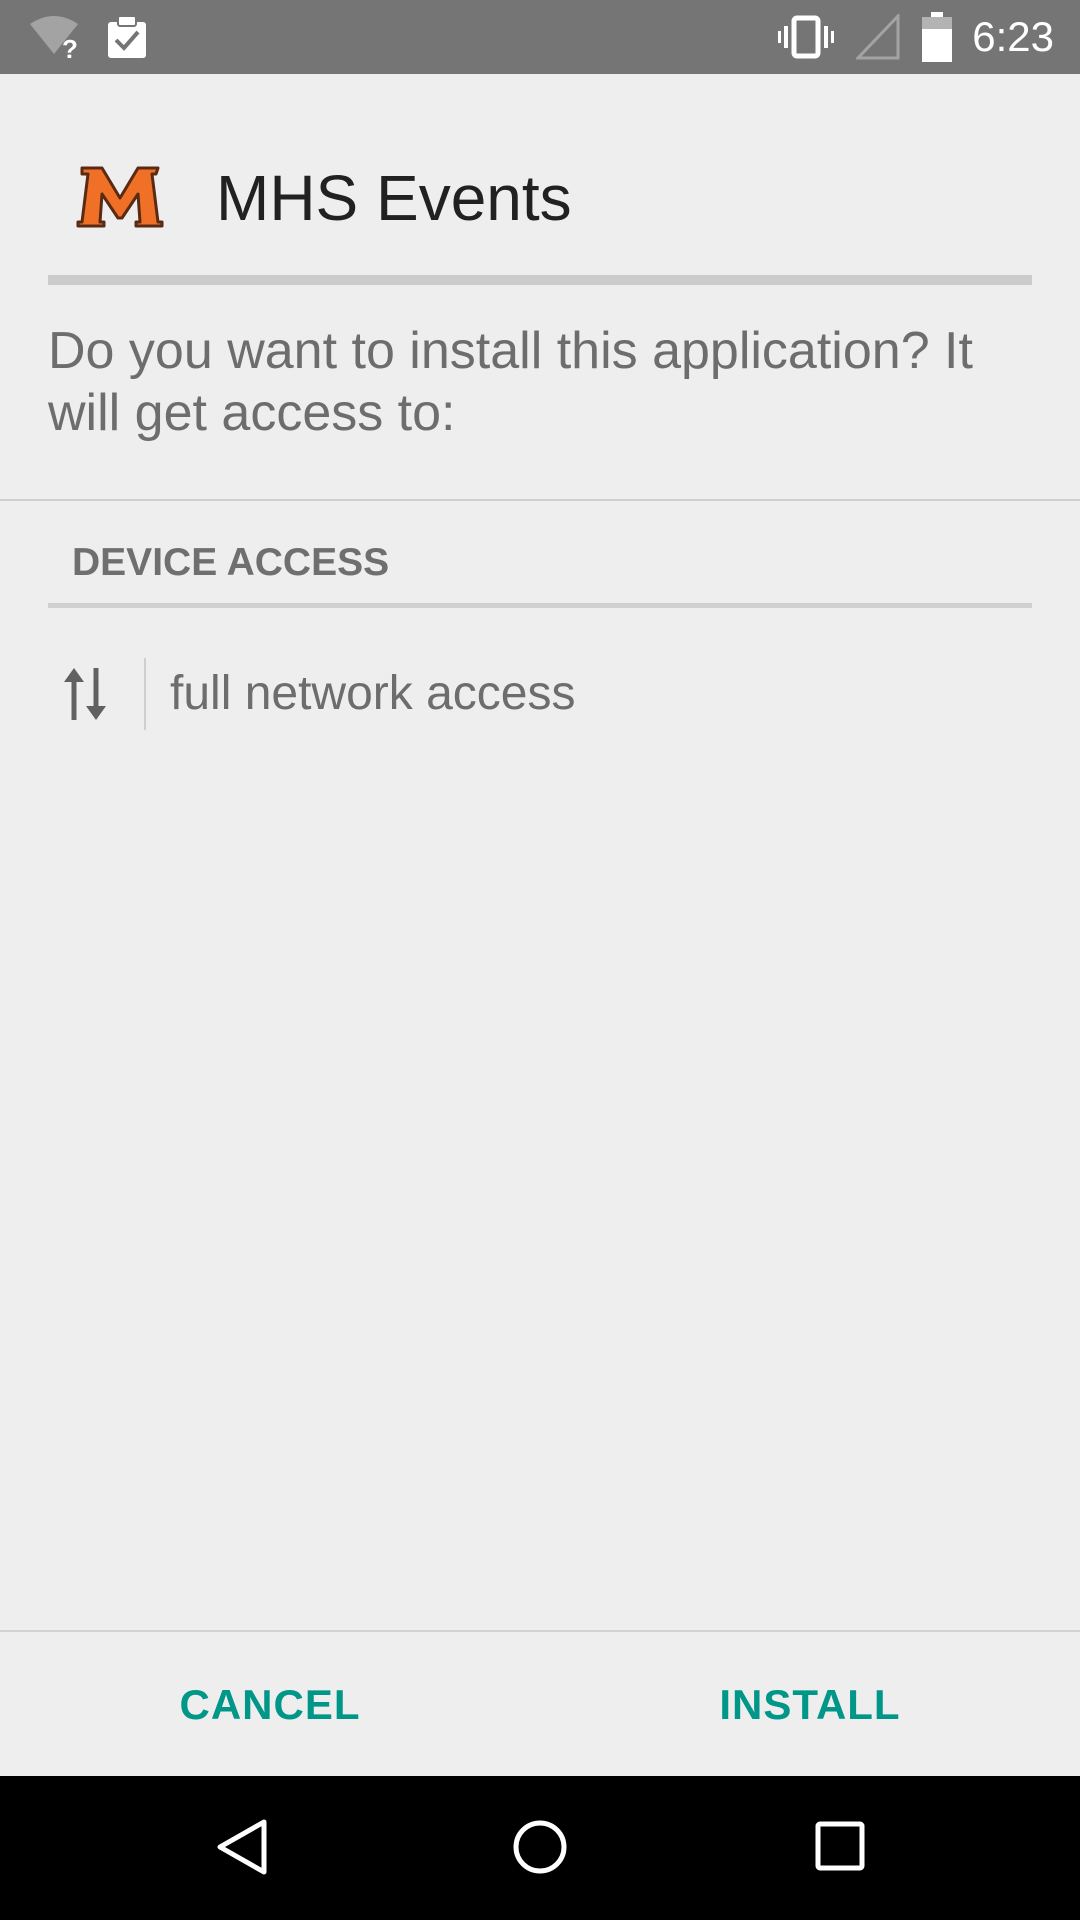  Describe the element at coordinates (54, 39) in the screenshot. I see `wifi-question-icon: ?` at that location.